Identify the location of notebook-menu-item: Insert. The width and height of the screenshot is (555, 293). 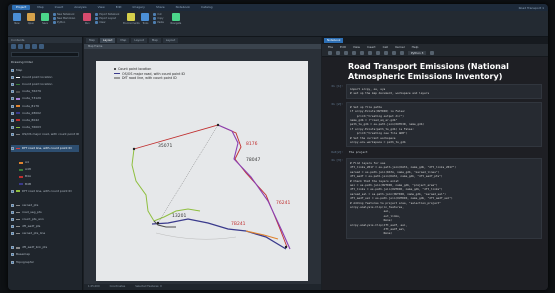
(371, 47).